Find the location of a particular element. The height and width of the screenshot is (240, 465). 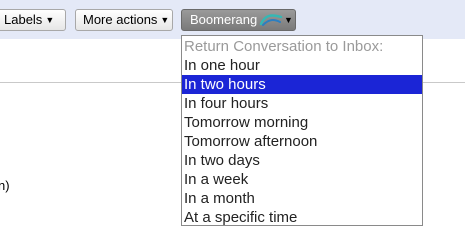

labels-button: Labels ▼ is located at coordinates (33, 20).